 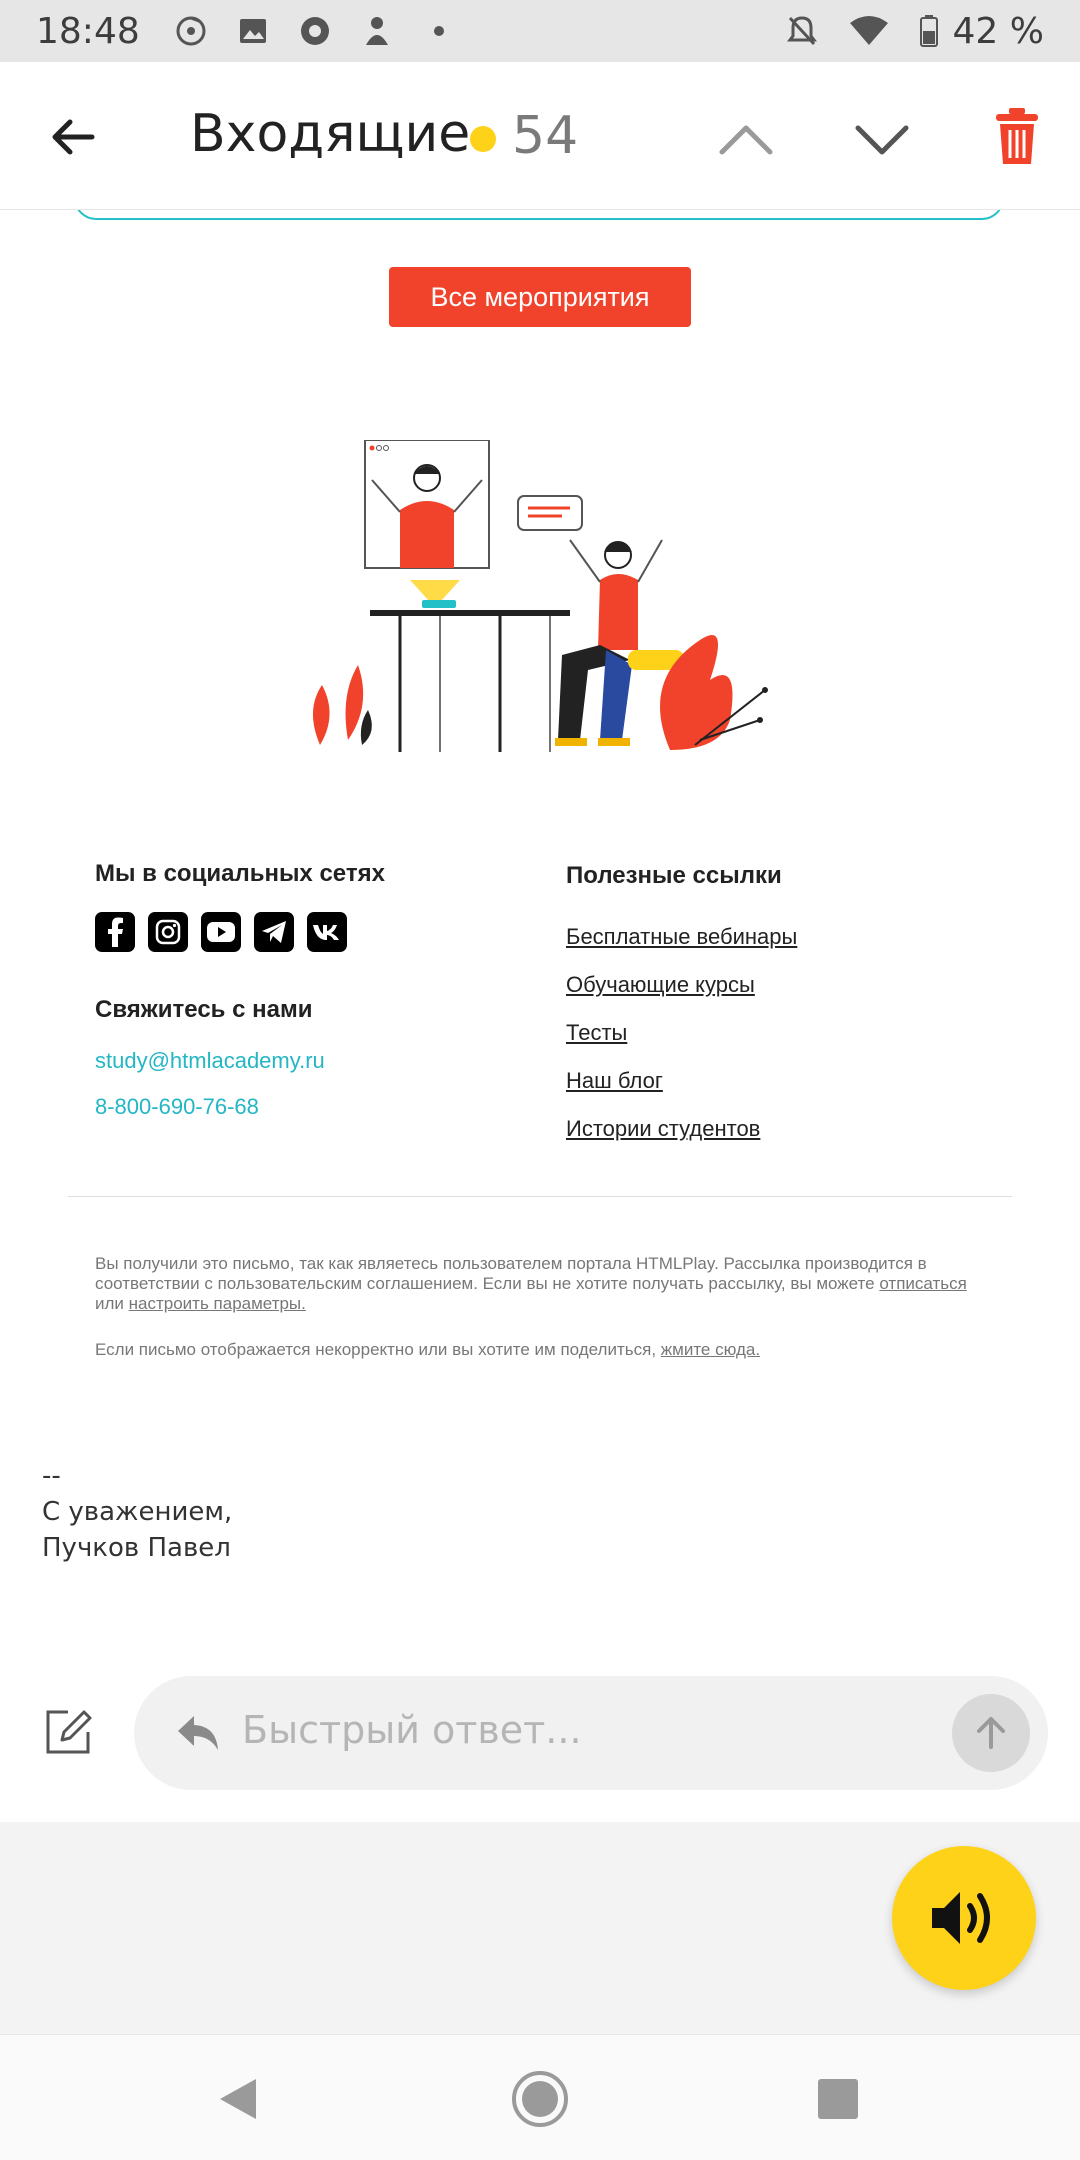 I want to click on view-online-link: жмите сюда., so click(x=710, y=1349).